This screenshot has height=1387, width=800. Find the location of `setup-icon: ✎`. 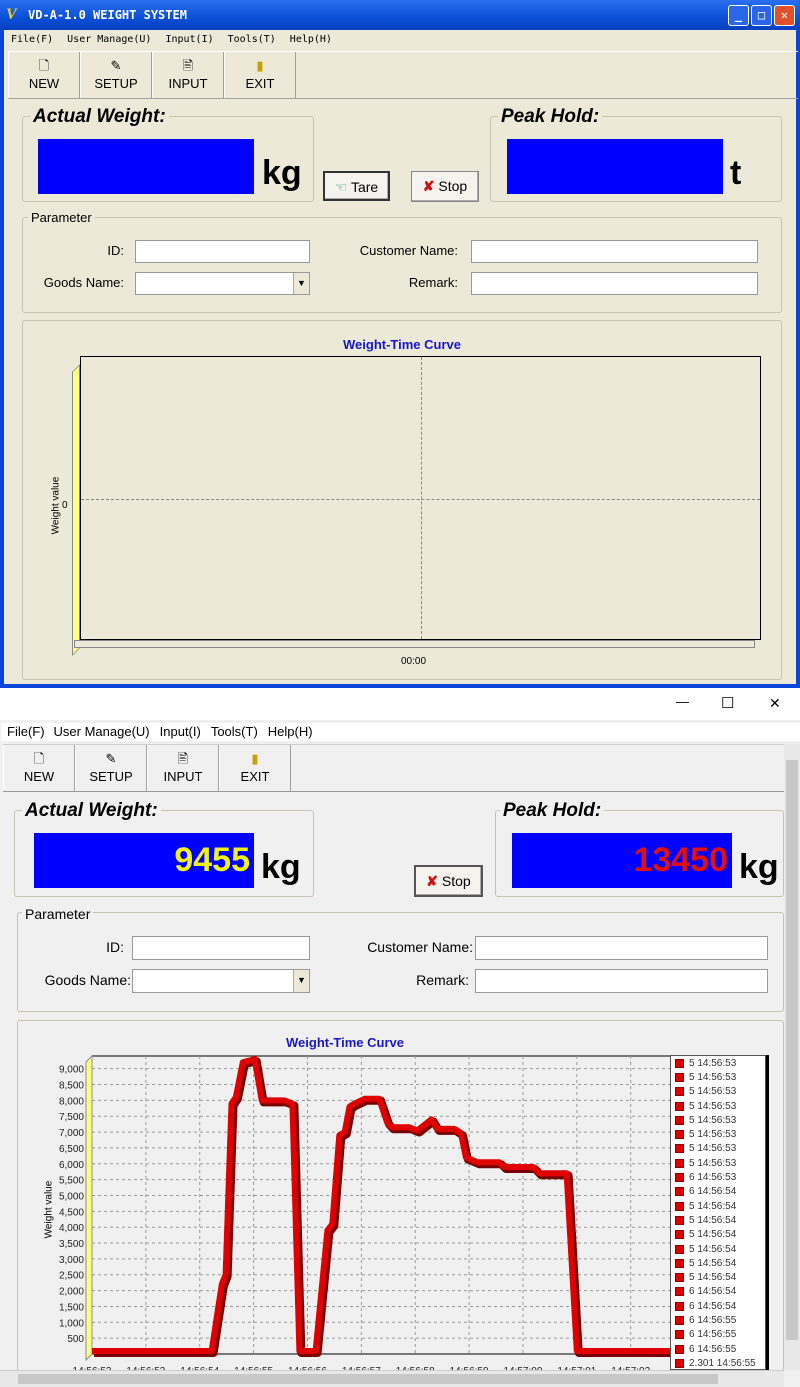

setup-icon: ✎ is located at coordinates (111, 758).